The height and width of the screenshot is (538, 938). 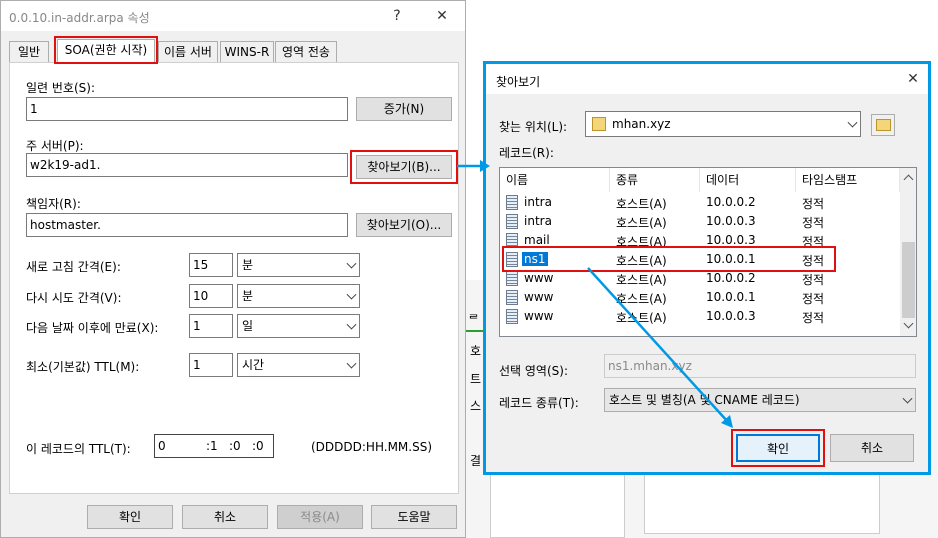 What do you see at coordinates (306, 51) in the screenshot?
I see `tab-zone-transfers: 영역 전송` at bounding box center [306, 51].